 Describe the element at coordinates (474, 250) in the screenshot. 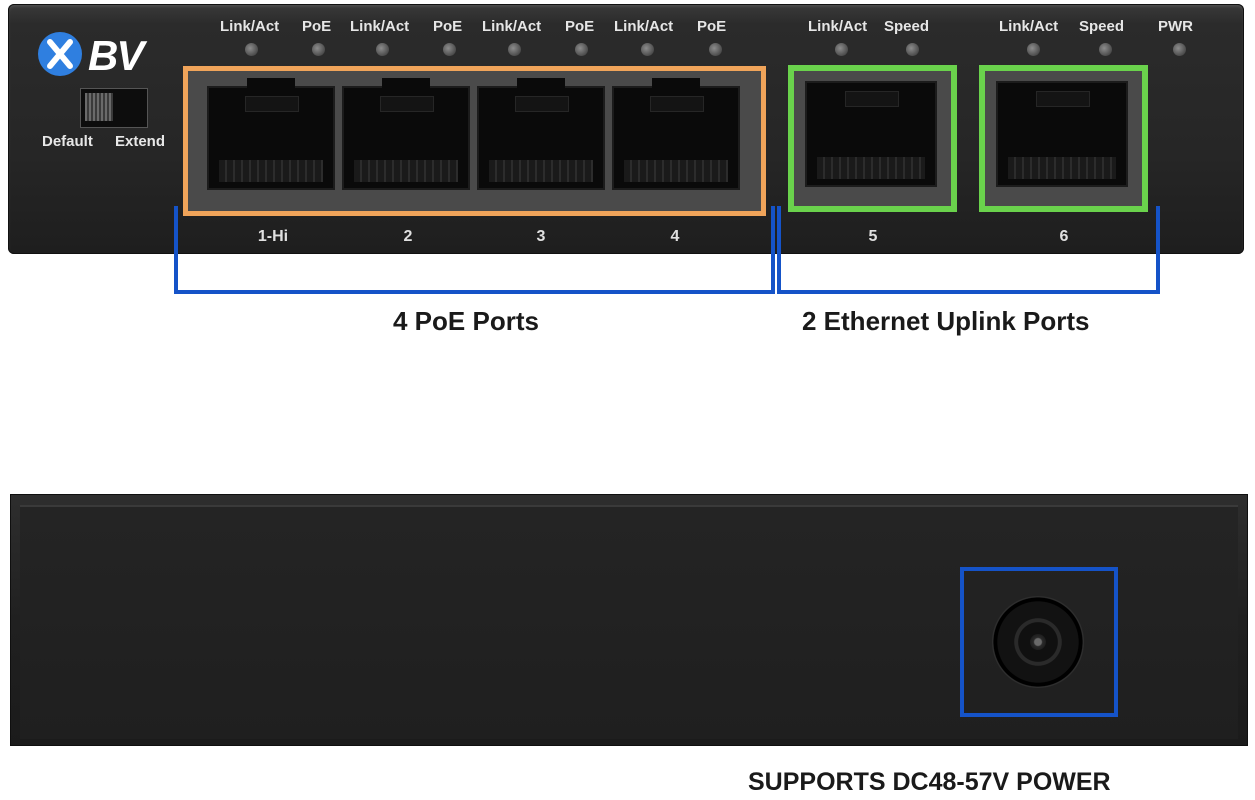

I see `poe-ports-bracket` at that location.